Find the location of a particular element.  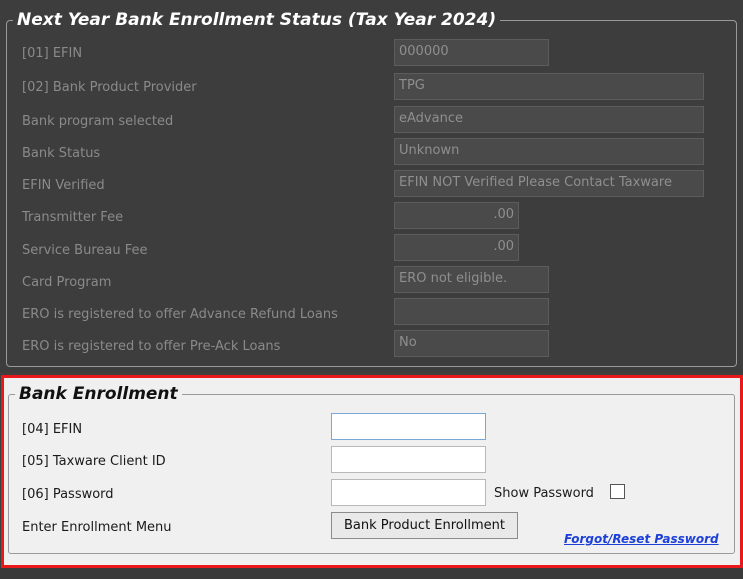

forgot-reset-password-link: Forgot/Reset Password is located at coordinates (641, 539).